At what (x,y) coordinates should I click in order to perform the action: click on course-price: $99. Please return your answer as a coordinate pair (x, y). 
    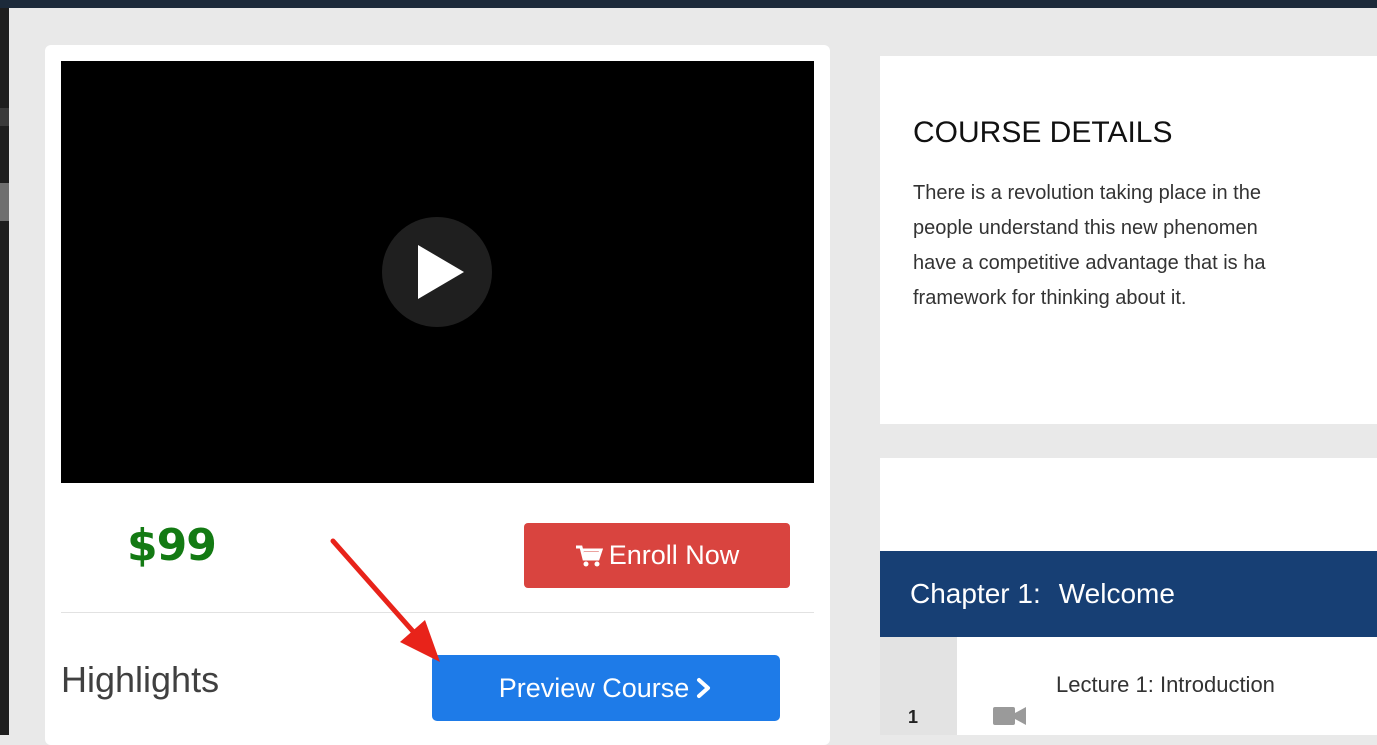
    Looking at the image, I should click on (172, 545).